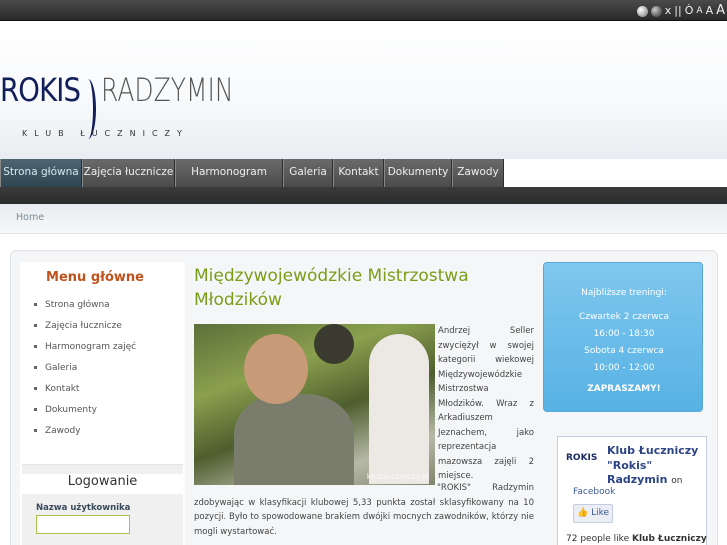  Describe the element at coordinates (105, 133) in the screenshot. I see `logo-subtitle: KLUB ŁUCZNICZY` at that location.